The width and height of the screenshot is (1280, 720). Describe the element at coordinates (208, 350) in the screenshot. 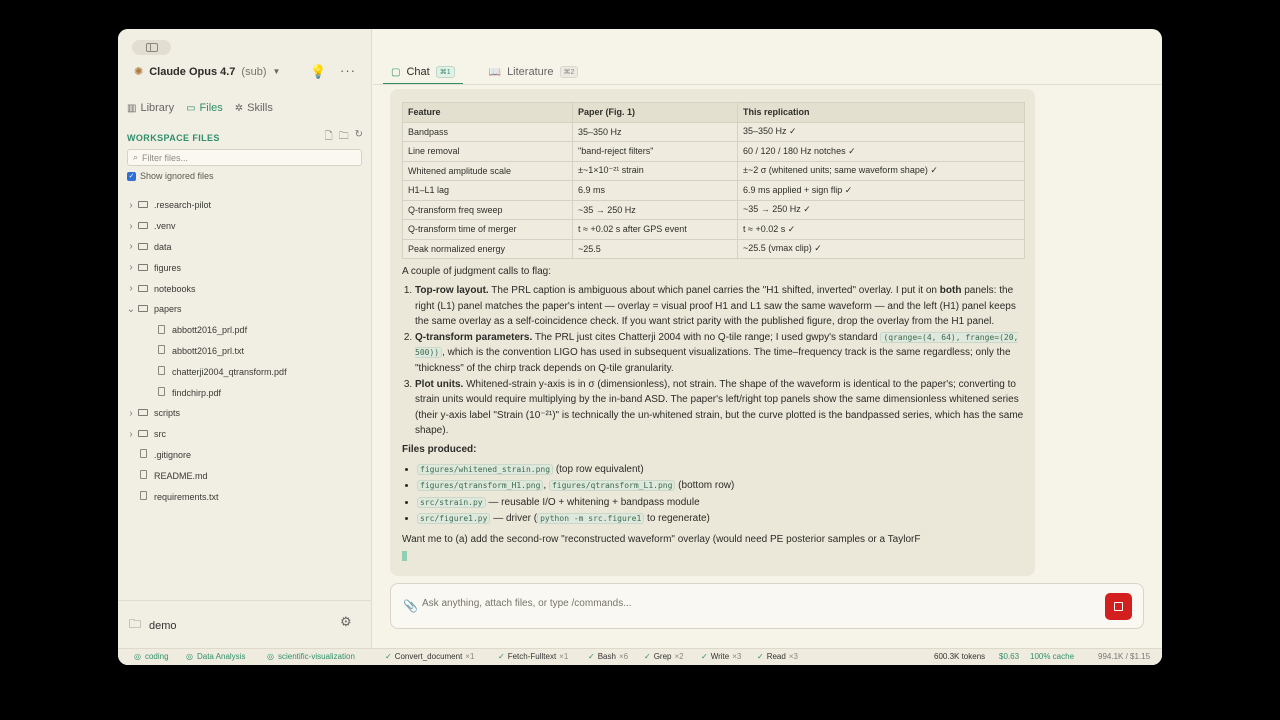

I see `tree-item-label: abbott2016_prl.txt` at that location.